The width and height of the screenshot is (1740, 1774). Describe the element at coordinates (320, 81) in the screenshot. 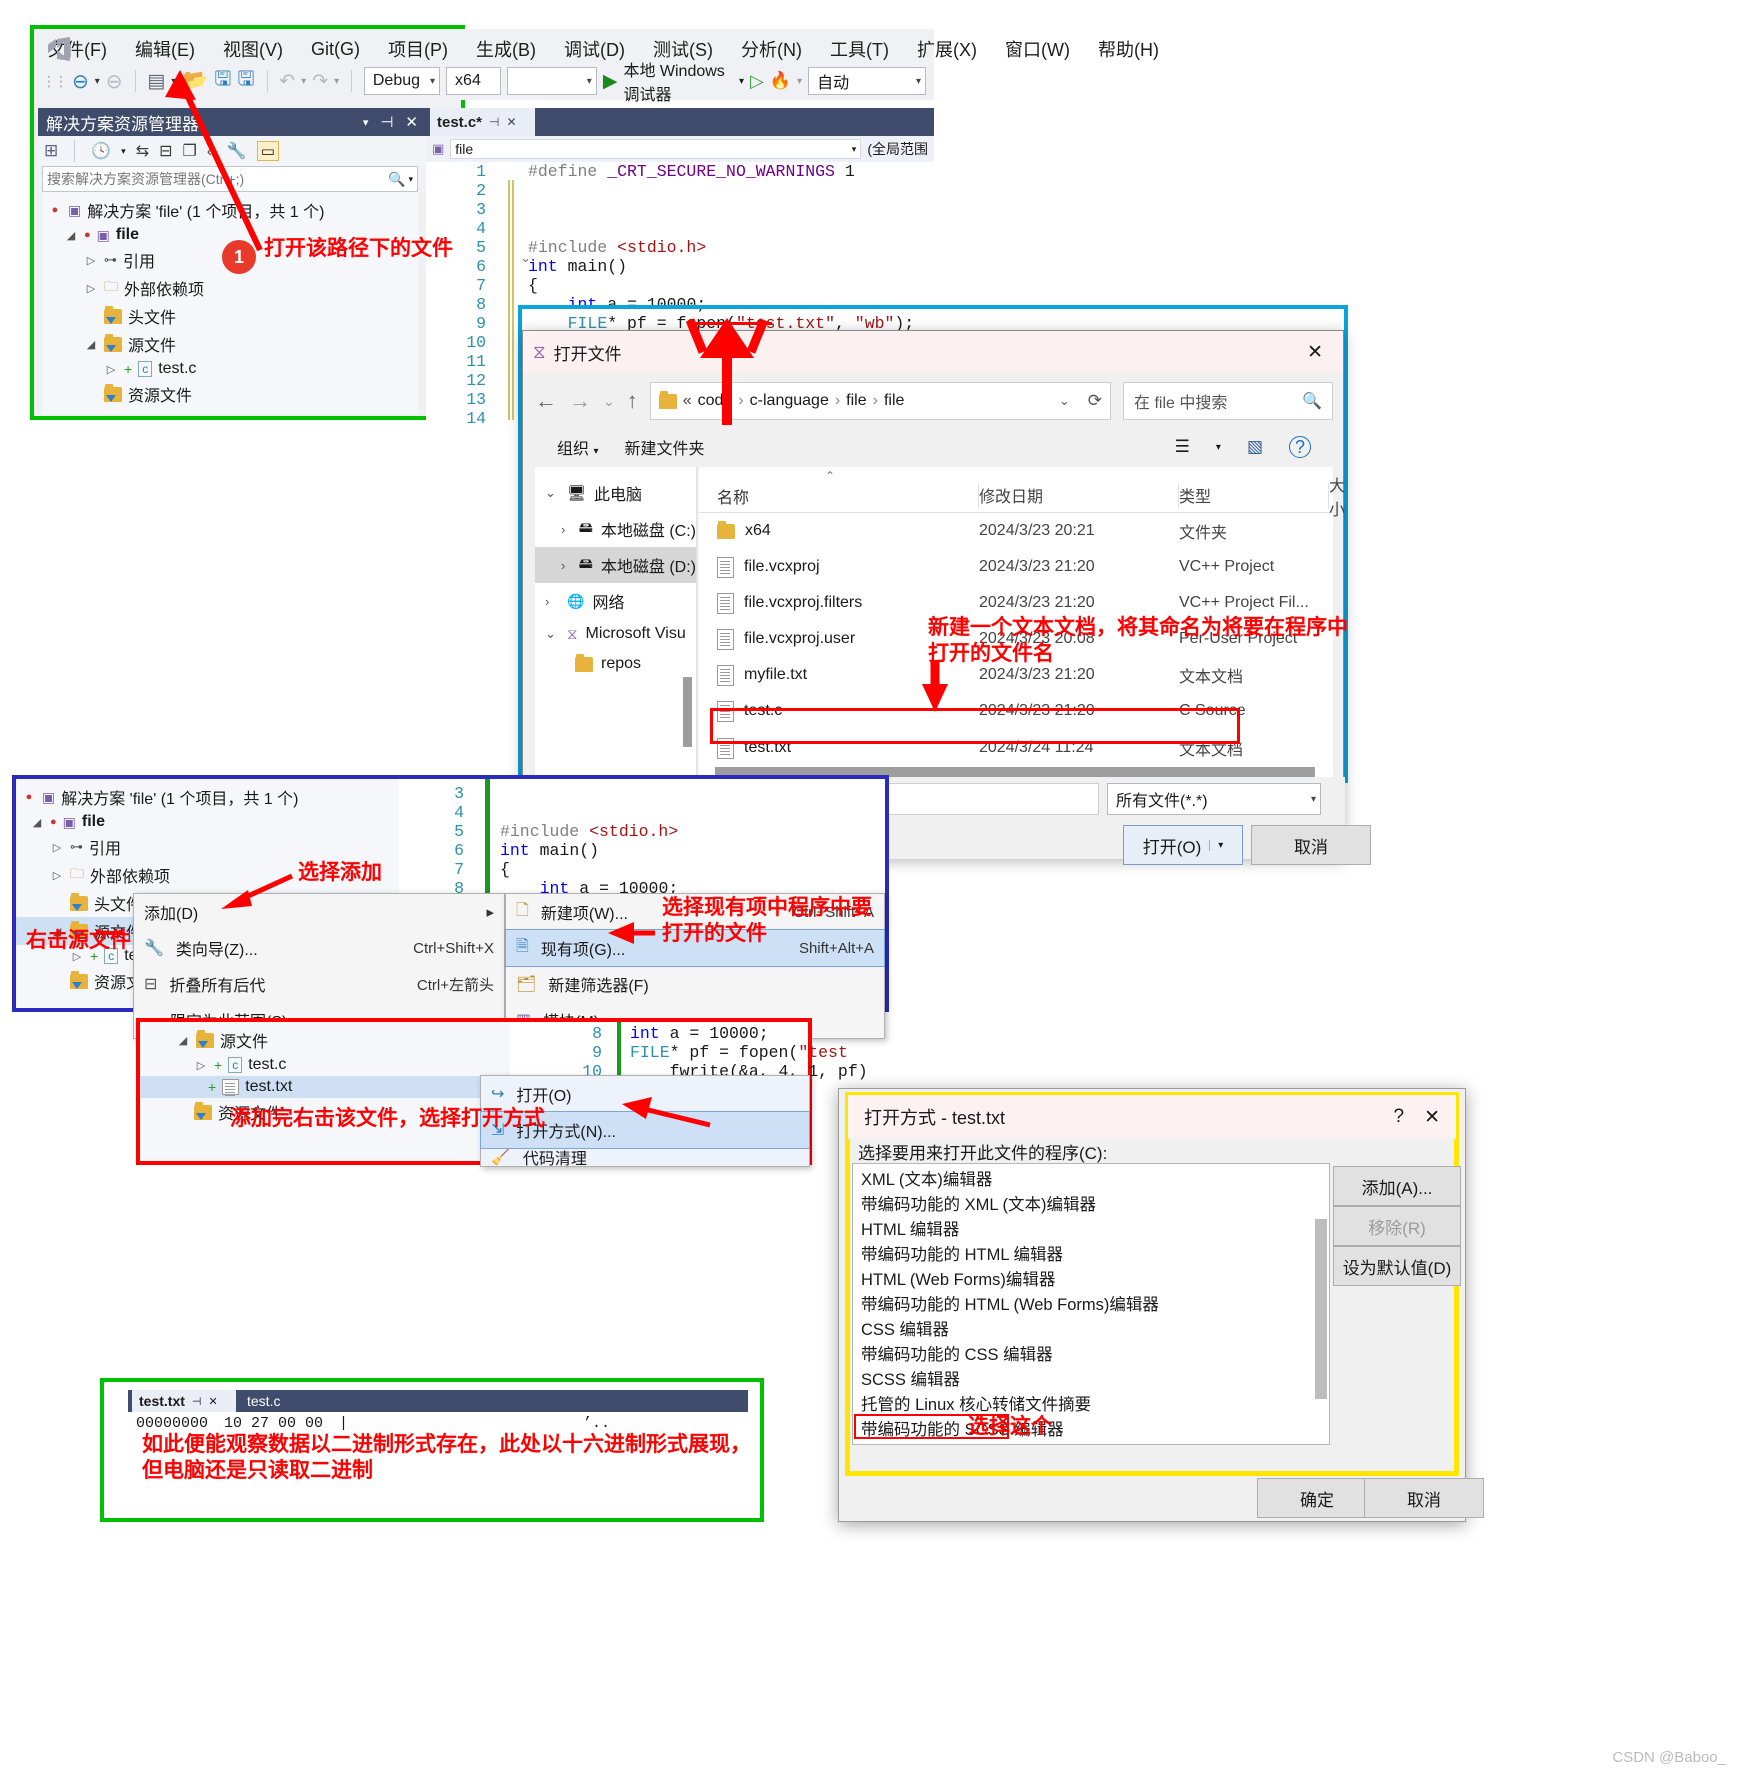

I see `redo-icon: ↷` at that location.